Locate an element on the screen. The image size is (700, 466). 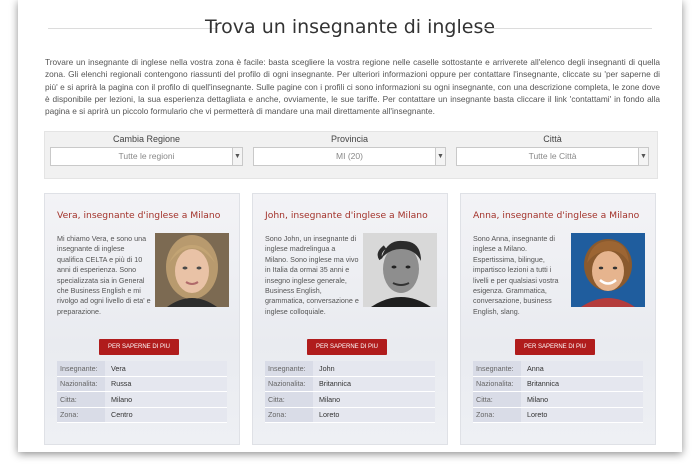
province-select: MI (20) ▼ is located at coordinates (349, 156).